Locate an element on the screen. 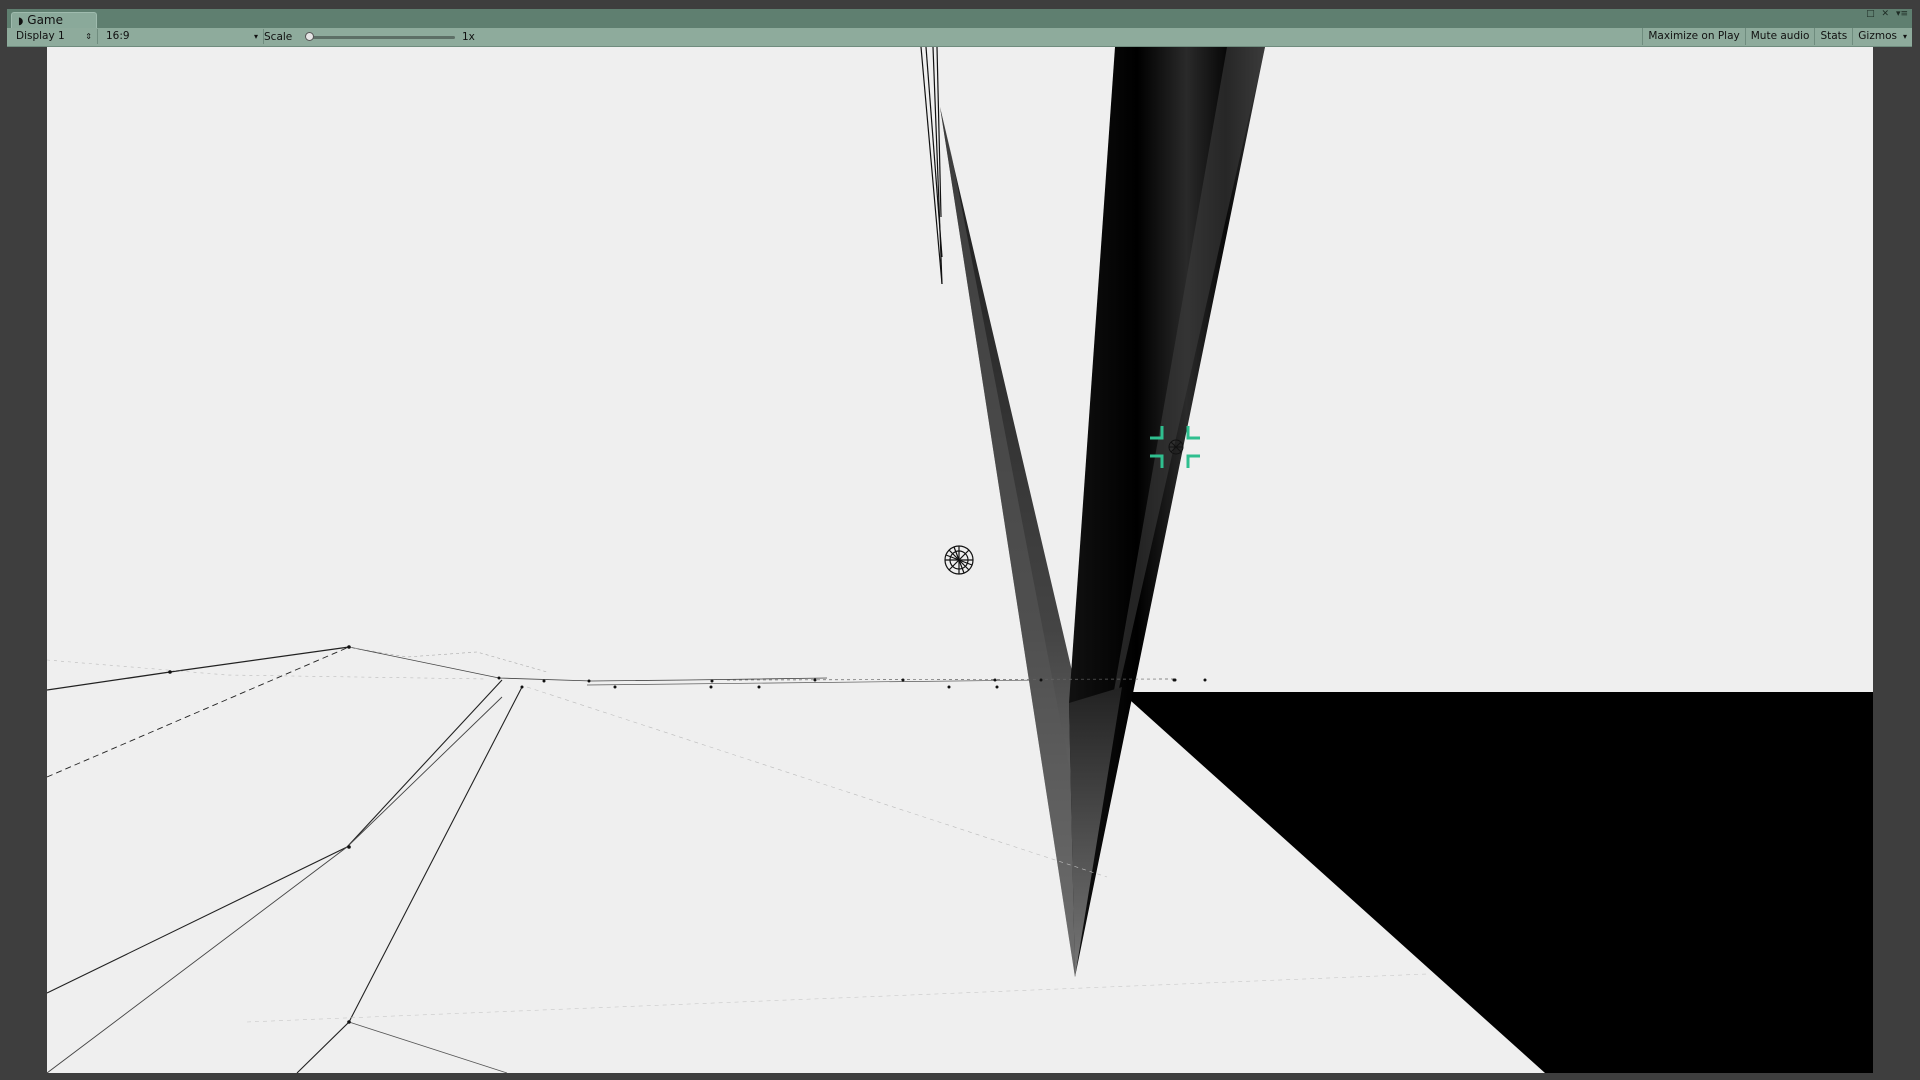 This screenshot has width=1920, height=1080. tab-game: ◗ Game is located at coordinates (54, 20).